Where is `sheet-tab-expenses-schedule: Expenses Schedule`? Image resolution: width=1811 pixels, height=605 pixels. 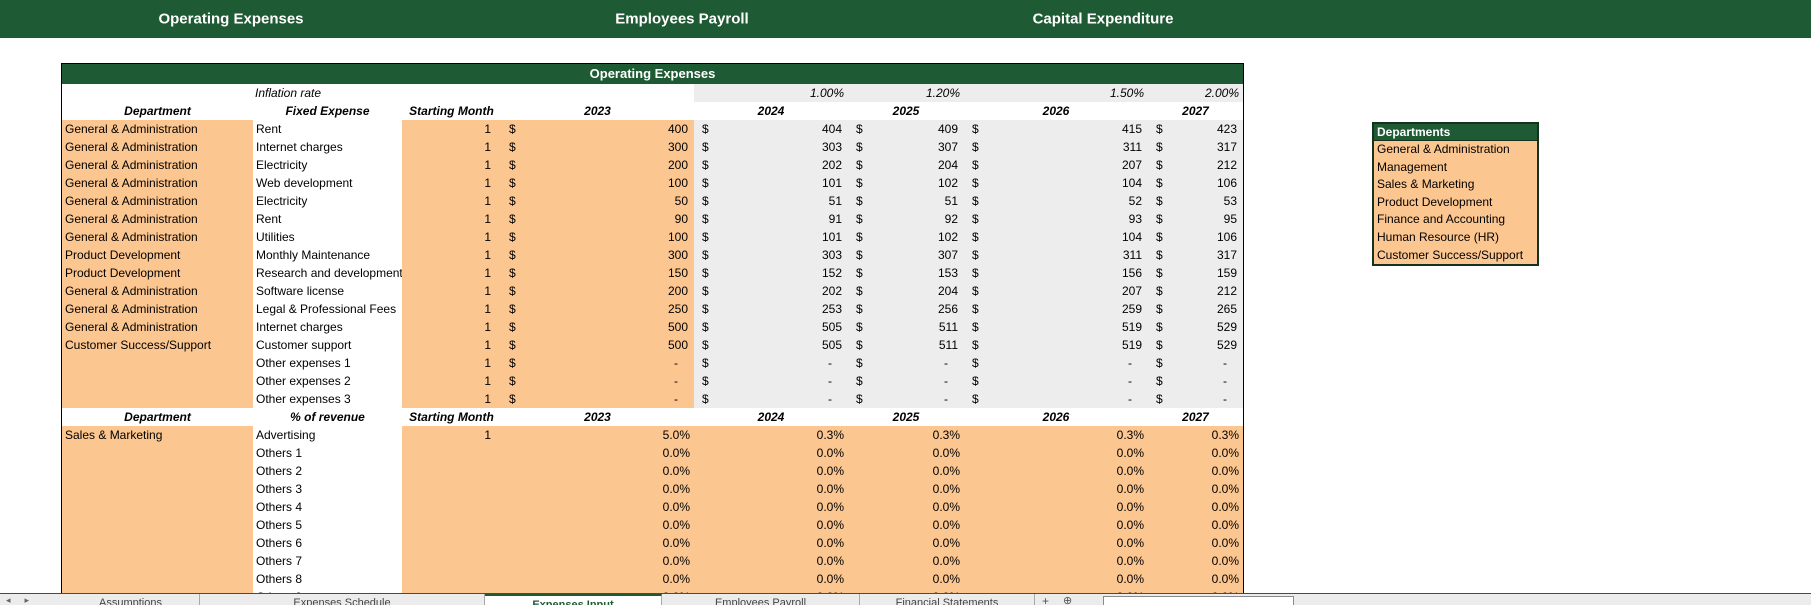 sheet-tab-expenses-schedule: Expenses Schedule is located at coordinates (342, 599).